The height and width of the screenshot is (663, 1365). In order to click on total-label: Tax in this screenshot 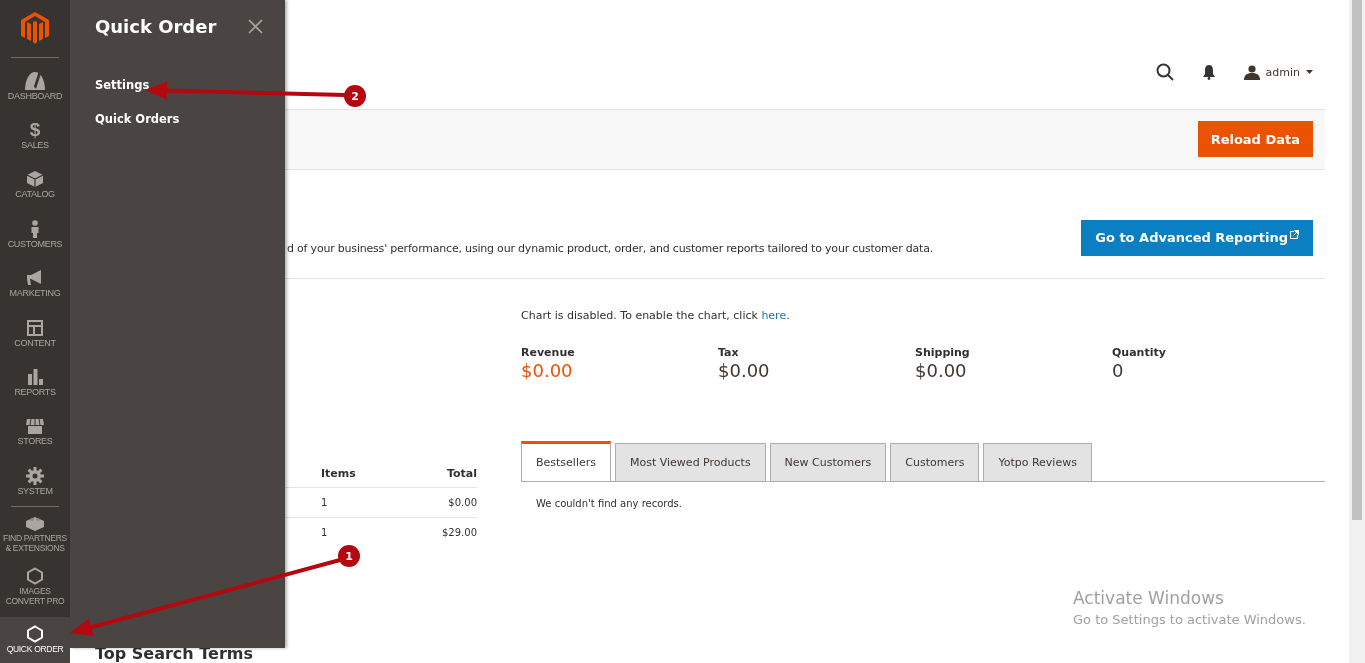, I will do `click(729, 353)`.